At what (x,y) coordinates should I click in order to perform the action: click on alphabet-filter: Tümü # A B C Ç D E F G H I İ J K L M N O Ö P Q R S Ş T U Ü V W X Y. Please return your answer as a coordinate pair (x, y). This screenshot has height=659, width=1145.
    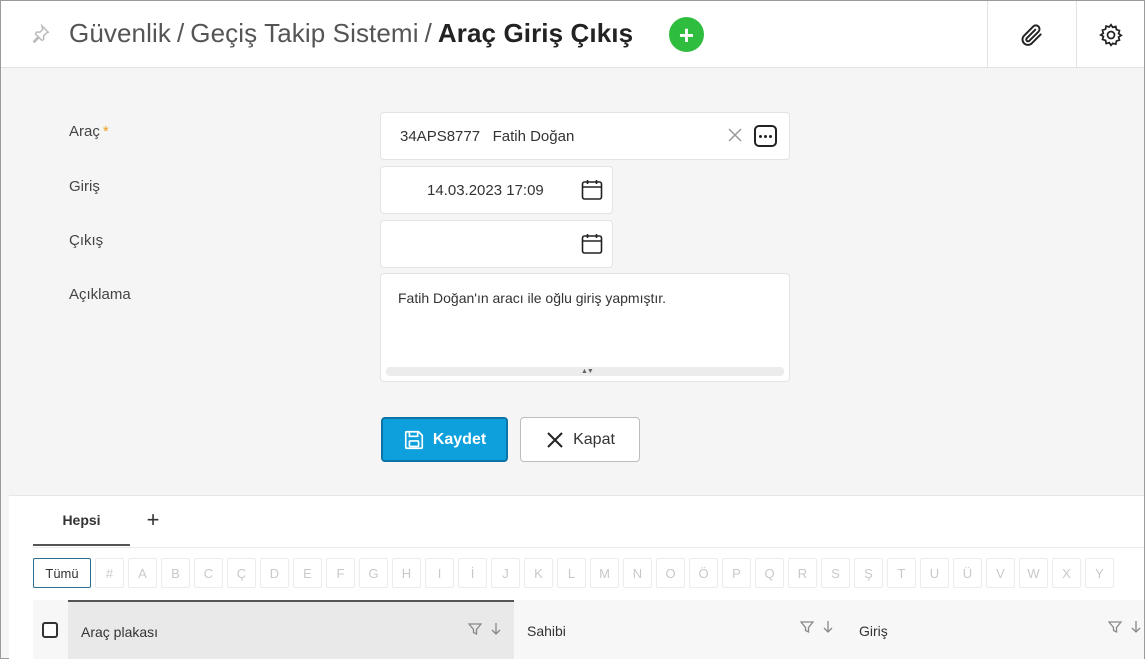
    Looking at the image, I should click on (573, 573).